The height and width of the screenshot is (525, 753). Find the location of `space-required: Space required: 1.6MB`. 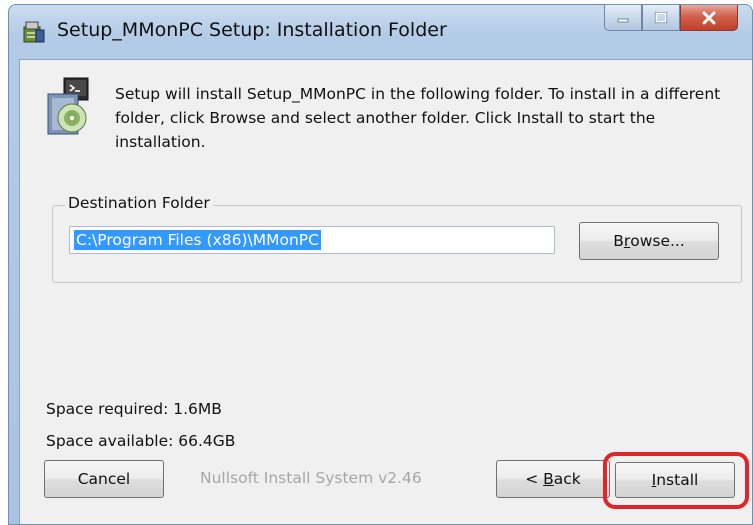

space-required: Space required: 1.6MB is located at coordinates (134, 409).